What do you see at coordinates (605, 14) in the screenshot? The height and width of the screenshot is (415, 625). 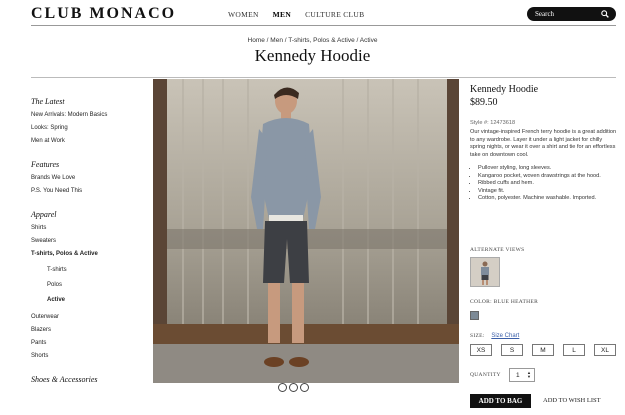 I see `search-icon` at bounding box center [605, 14].